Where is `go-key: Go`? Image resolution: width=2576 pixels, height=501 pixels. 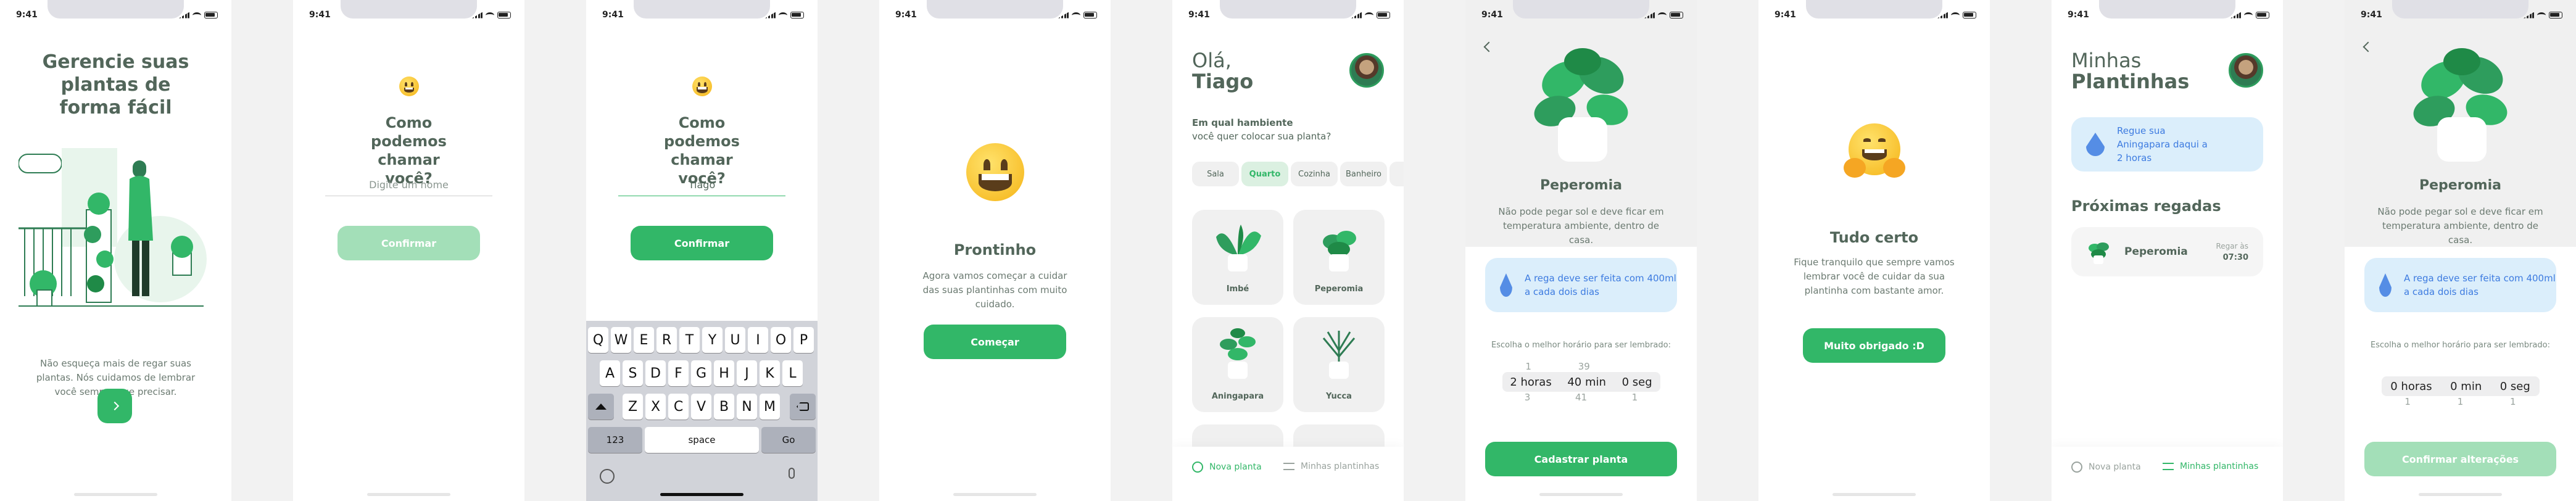 go-key: Go is located at coordinates (788, 440).